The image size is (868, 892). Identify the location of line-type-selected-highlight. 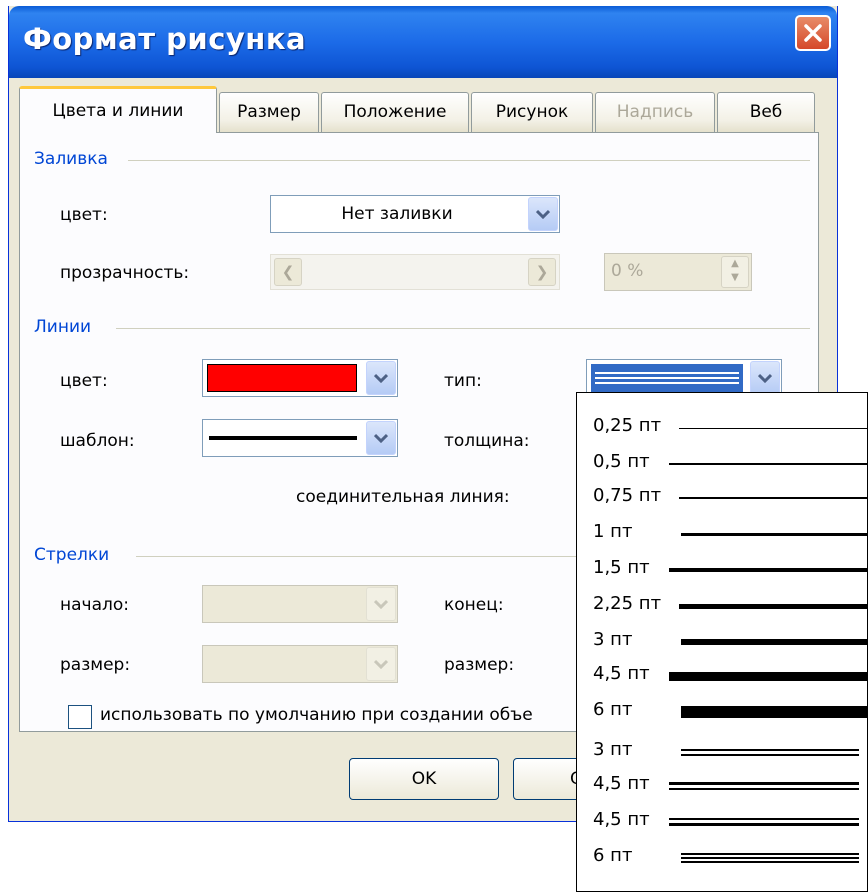
(667, 378).